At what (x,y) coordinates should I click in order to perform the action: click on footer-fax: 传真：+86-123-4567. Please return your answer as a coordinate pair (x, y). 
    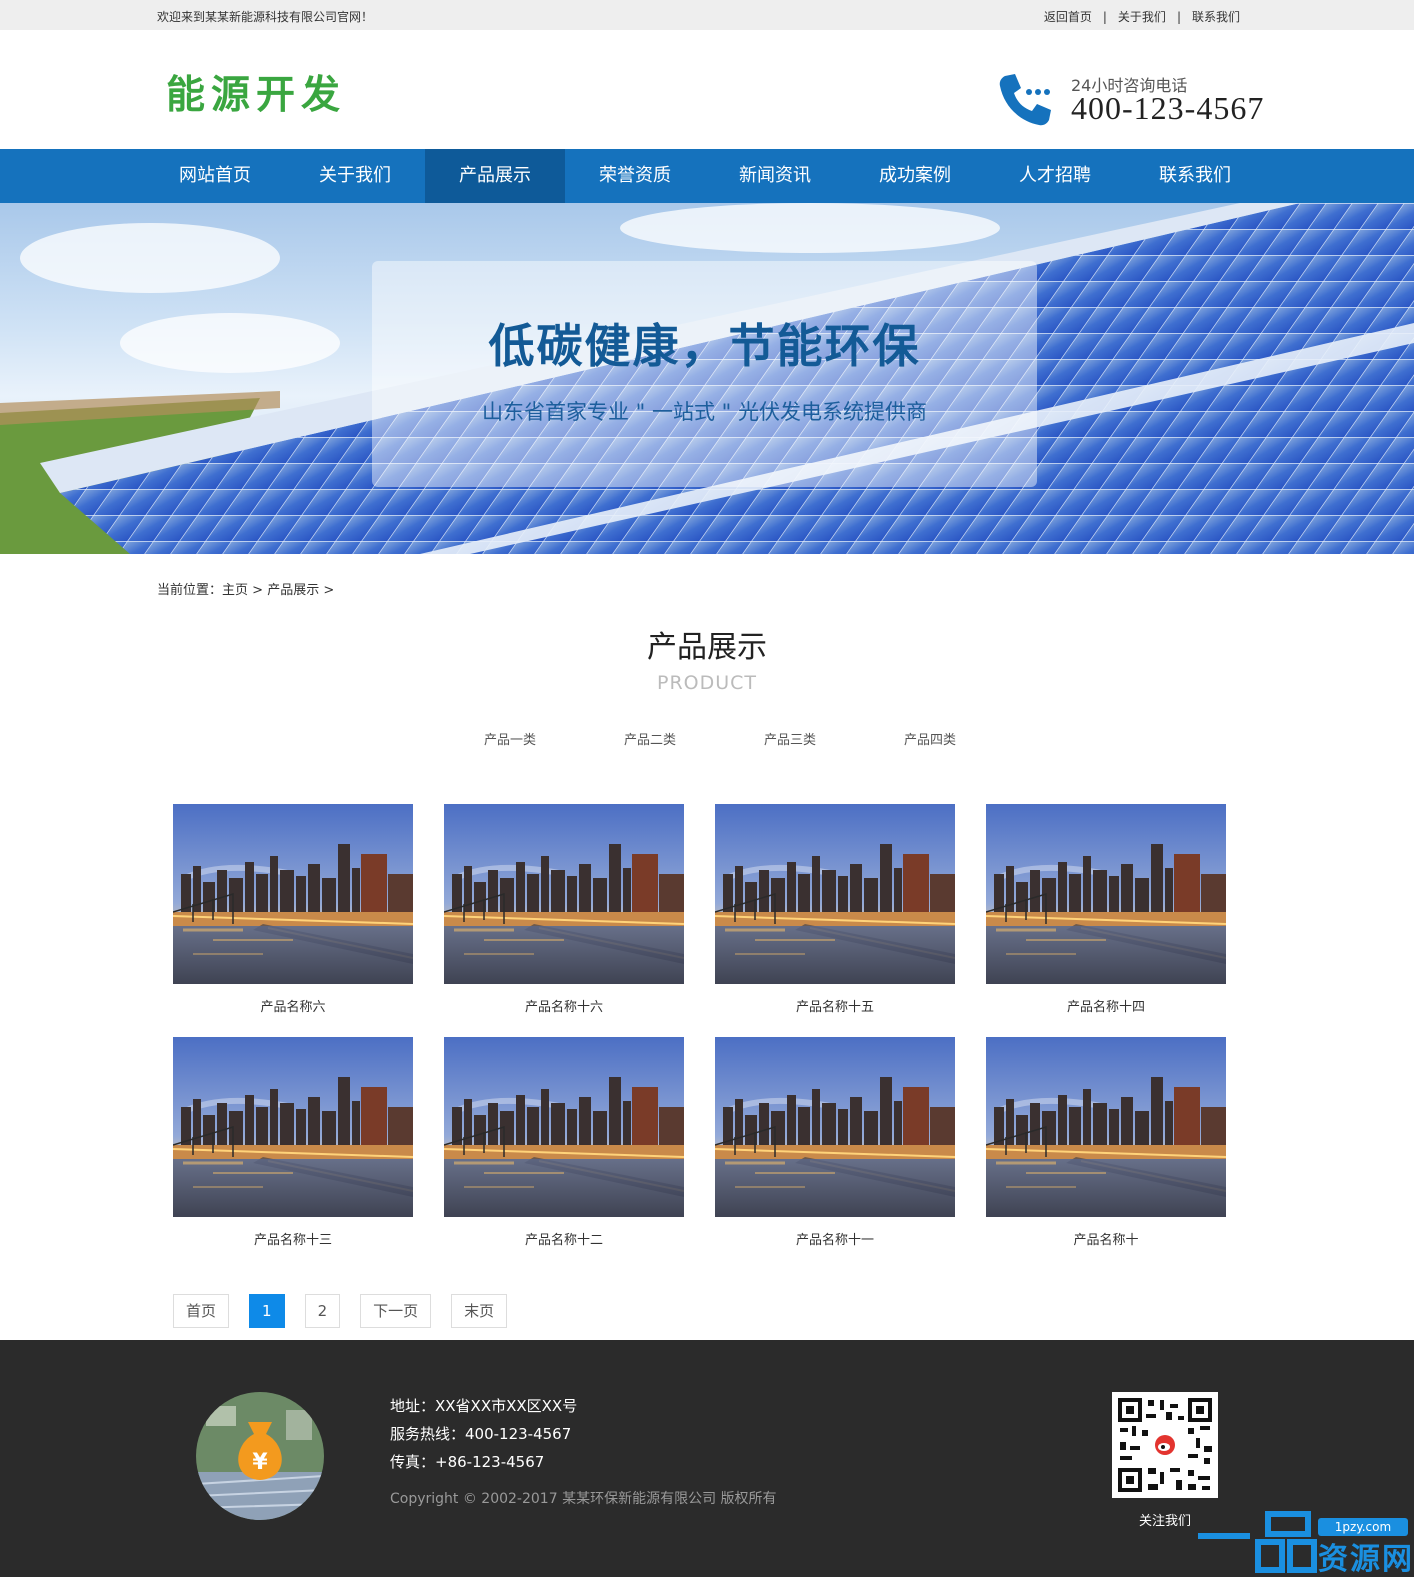
    Looking at the image, I should click on (467, 1462).